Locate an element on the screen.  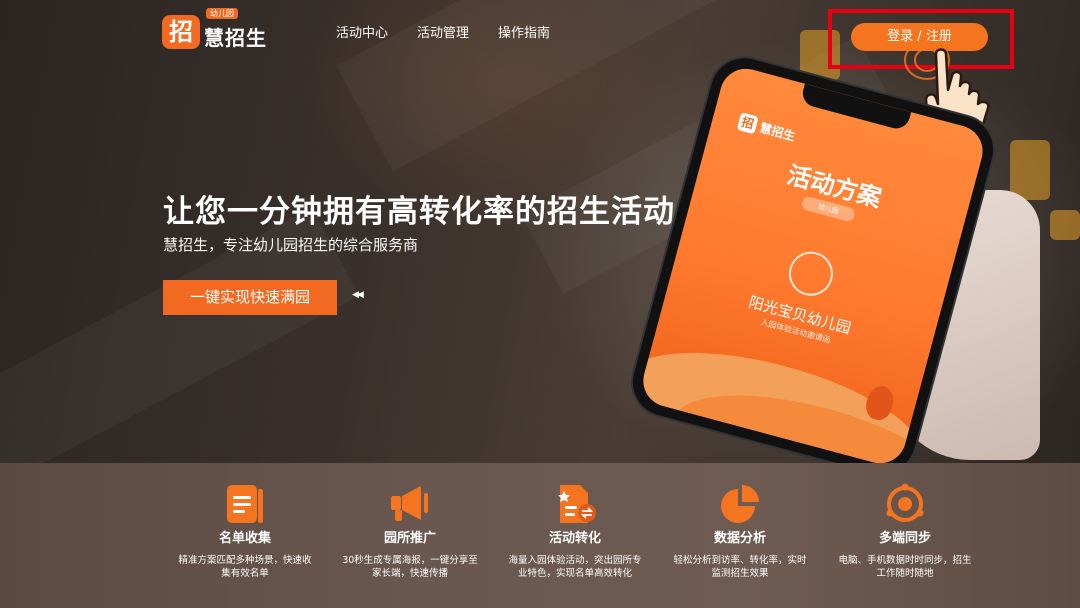
feature-conversion: 活动转化 海量入园体验活动，突出园所专业特色，实现名单高效转化 is located at coordinates (575, 531).